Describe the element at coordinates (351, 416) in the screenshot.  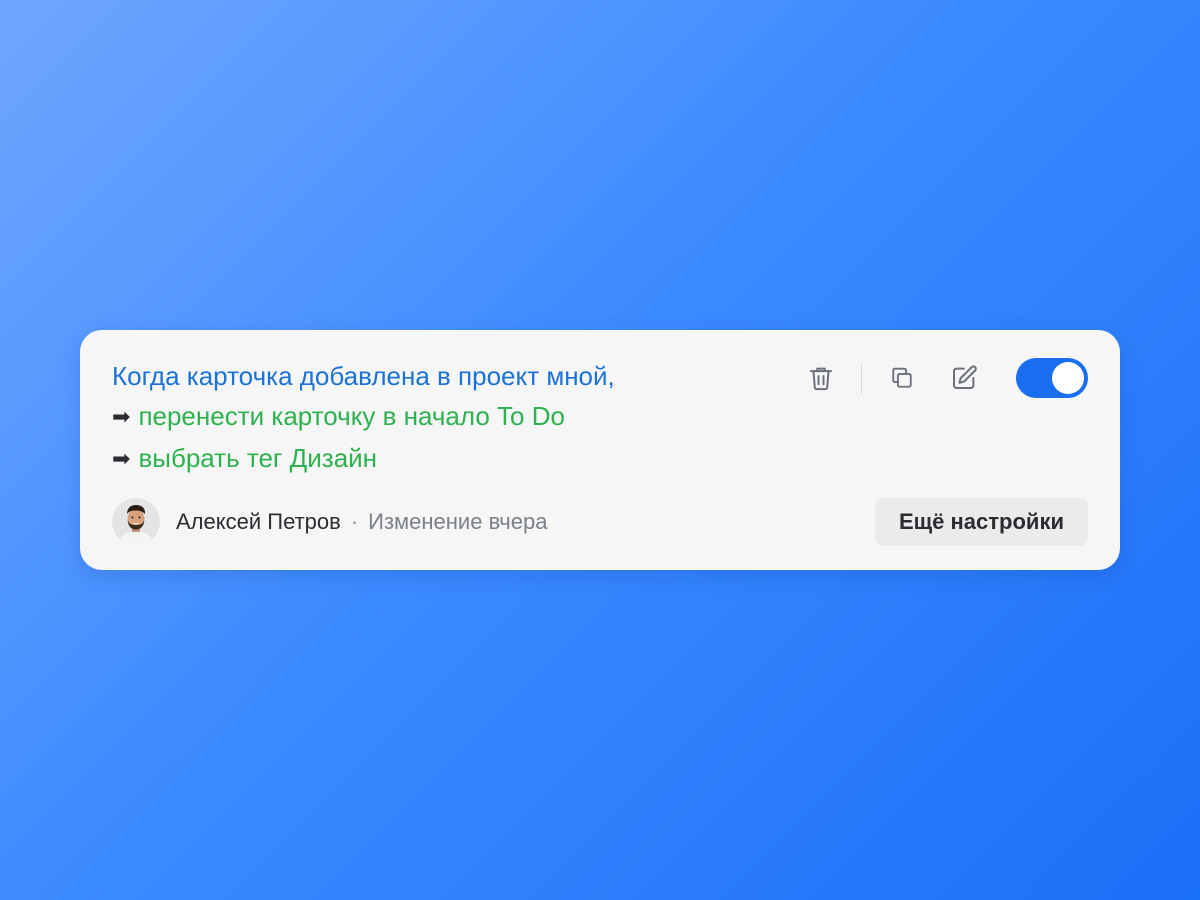
I see `rule-action-1-text: перенести карточку в начало To Do` at that location.